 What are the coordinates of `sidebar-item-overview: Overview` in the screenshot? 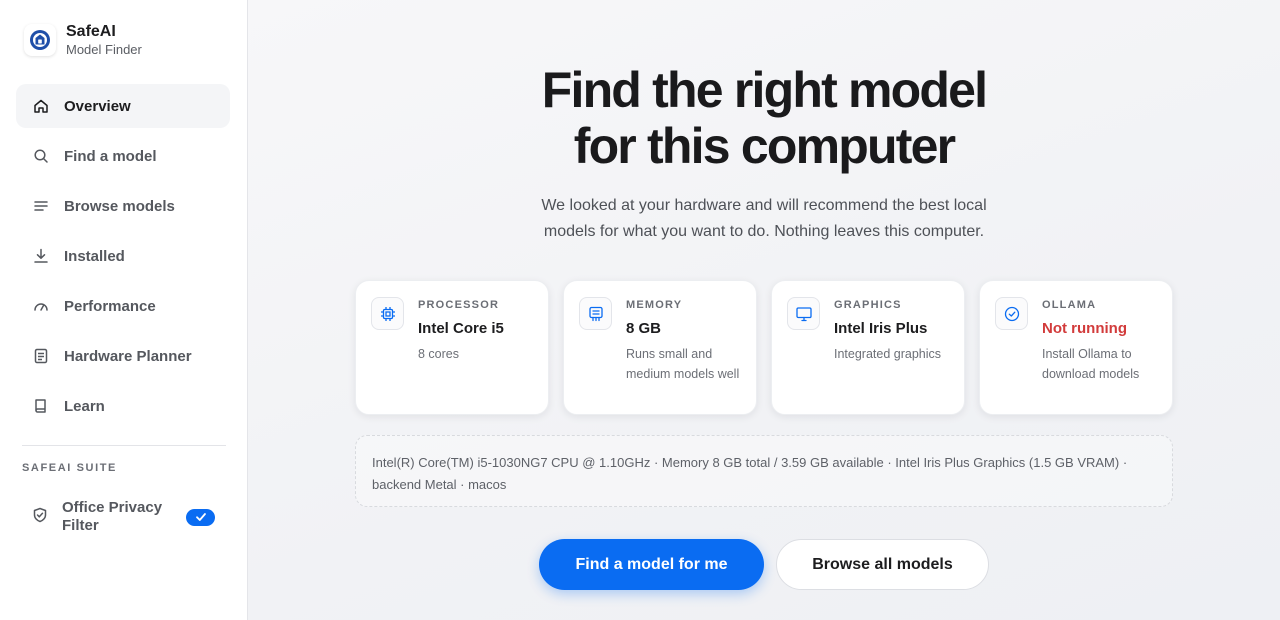 It's located at (123, 106).